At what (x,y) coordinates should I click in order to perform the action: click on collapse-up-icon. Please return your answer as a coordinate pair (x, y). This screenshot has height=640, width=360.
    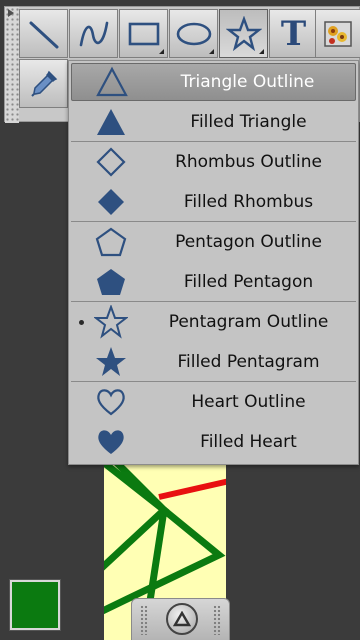
    Looking at the image, I should click on (182, 619).